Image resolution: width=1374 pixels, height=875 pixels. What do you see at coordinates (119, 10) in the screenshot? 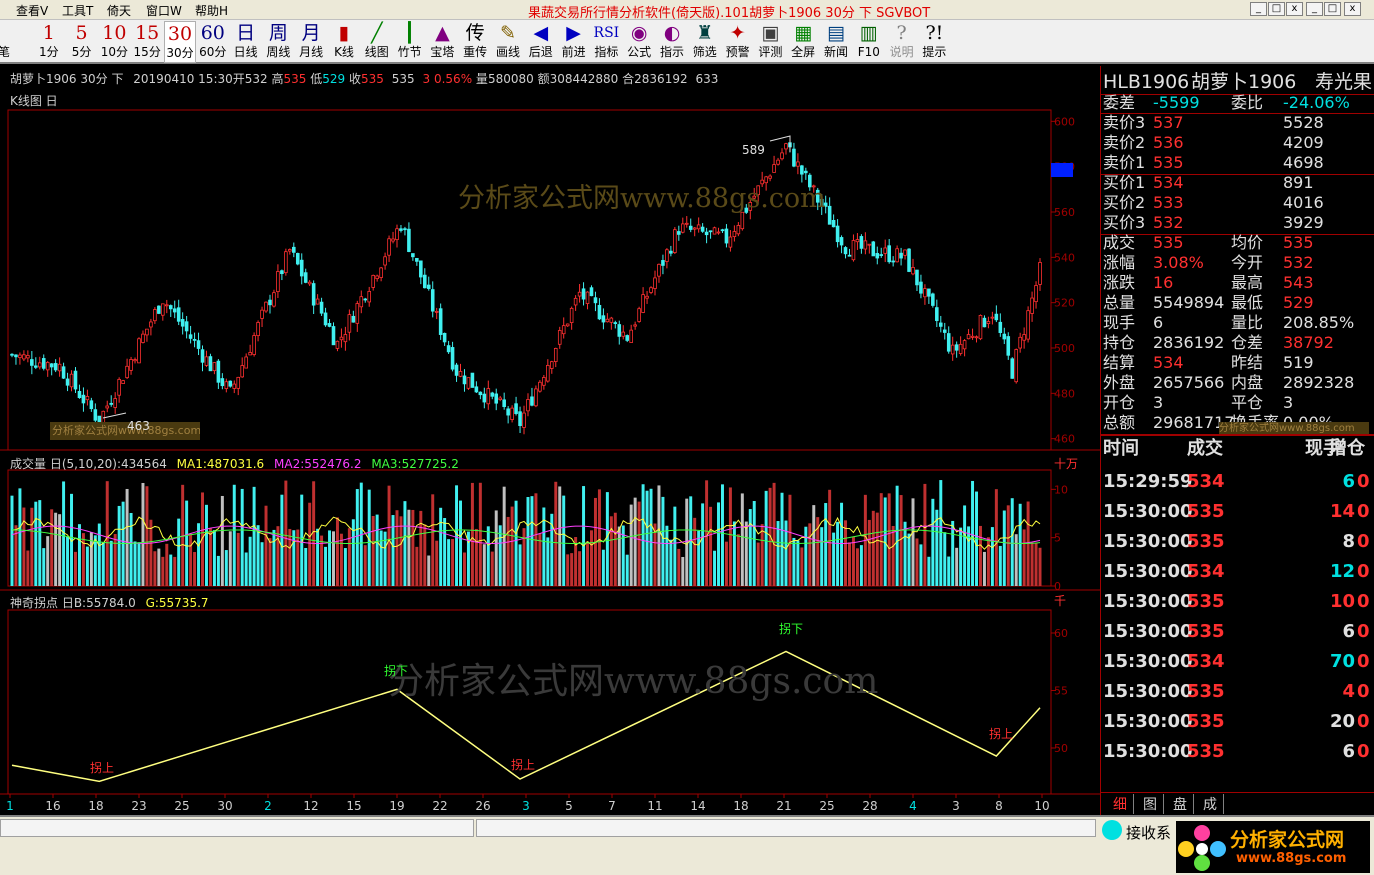
I see `menu-yitian: 倚天` at bounding box center [119, 10].